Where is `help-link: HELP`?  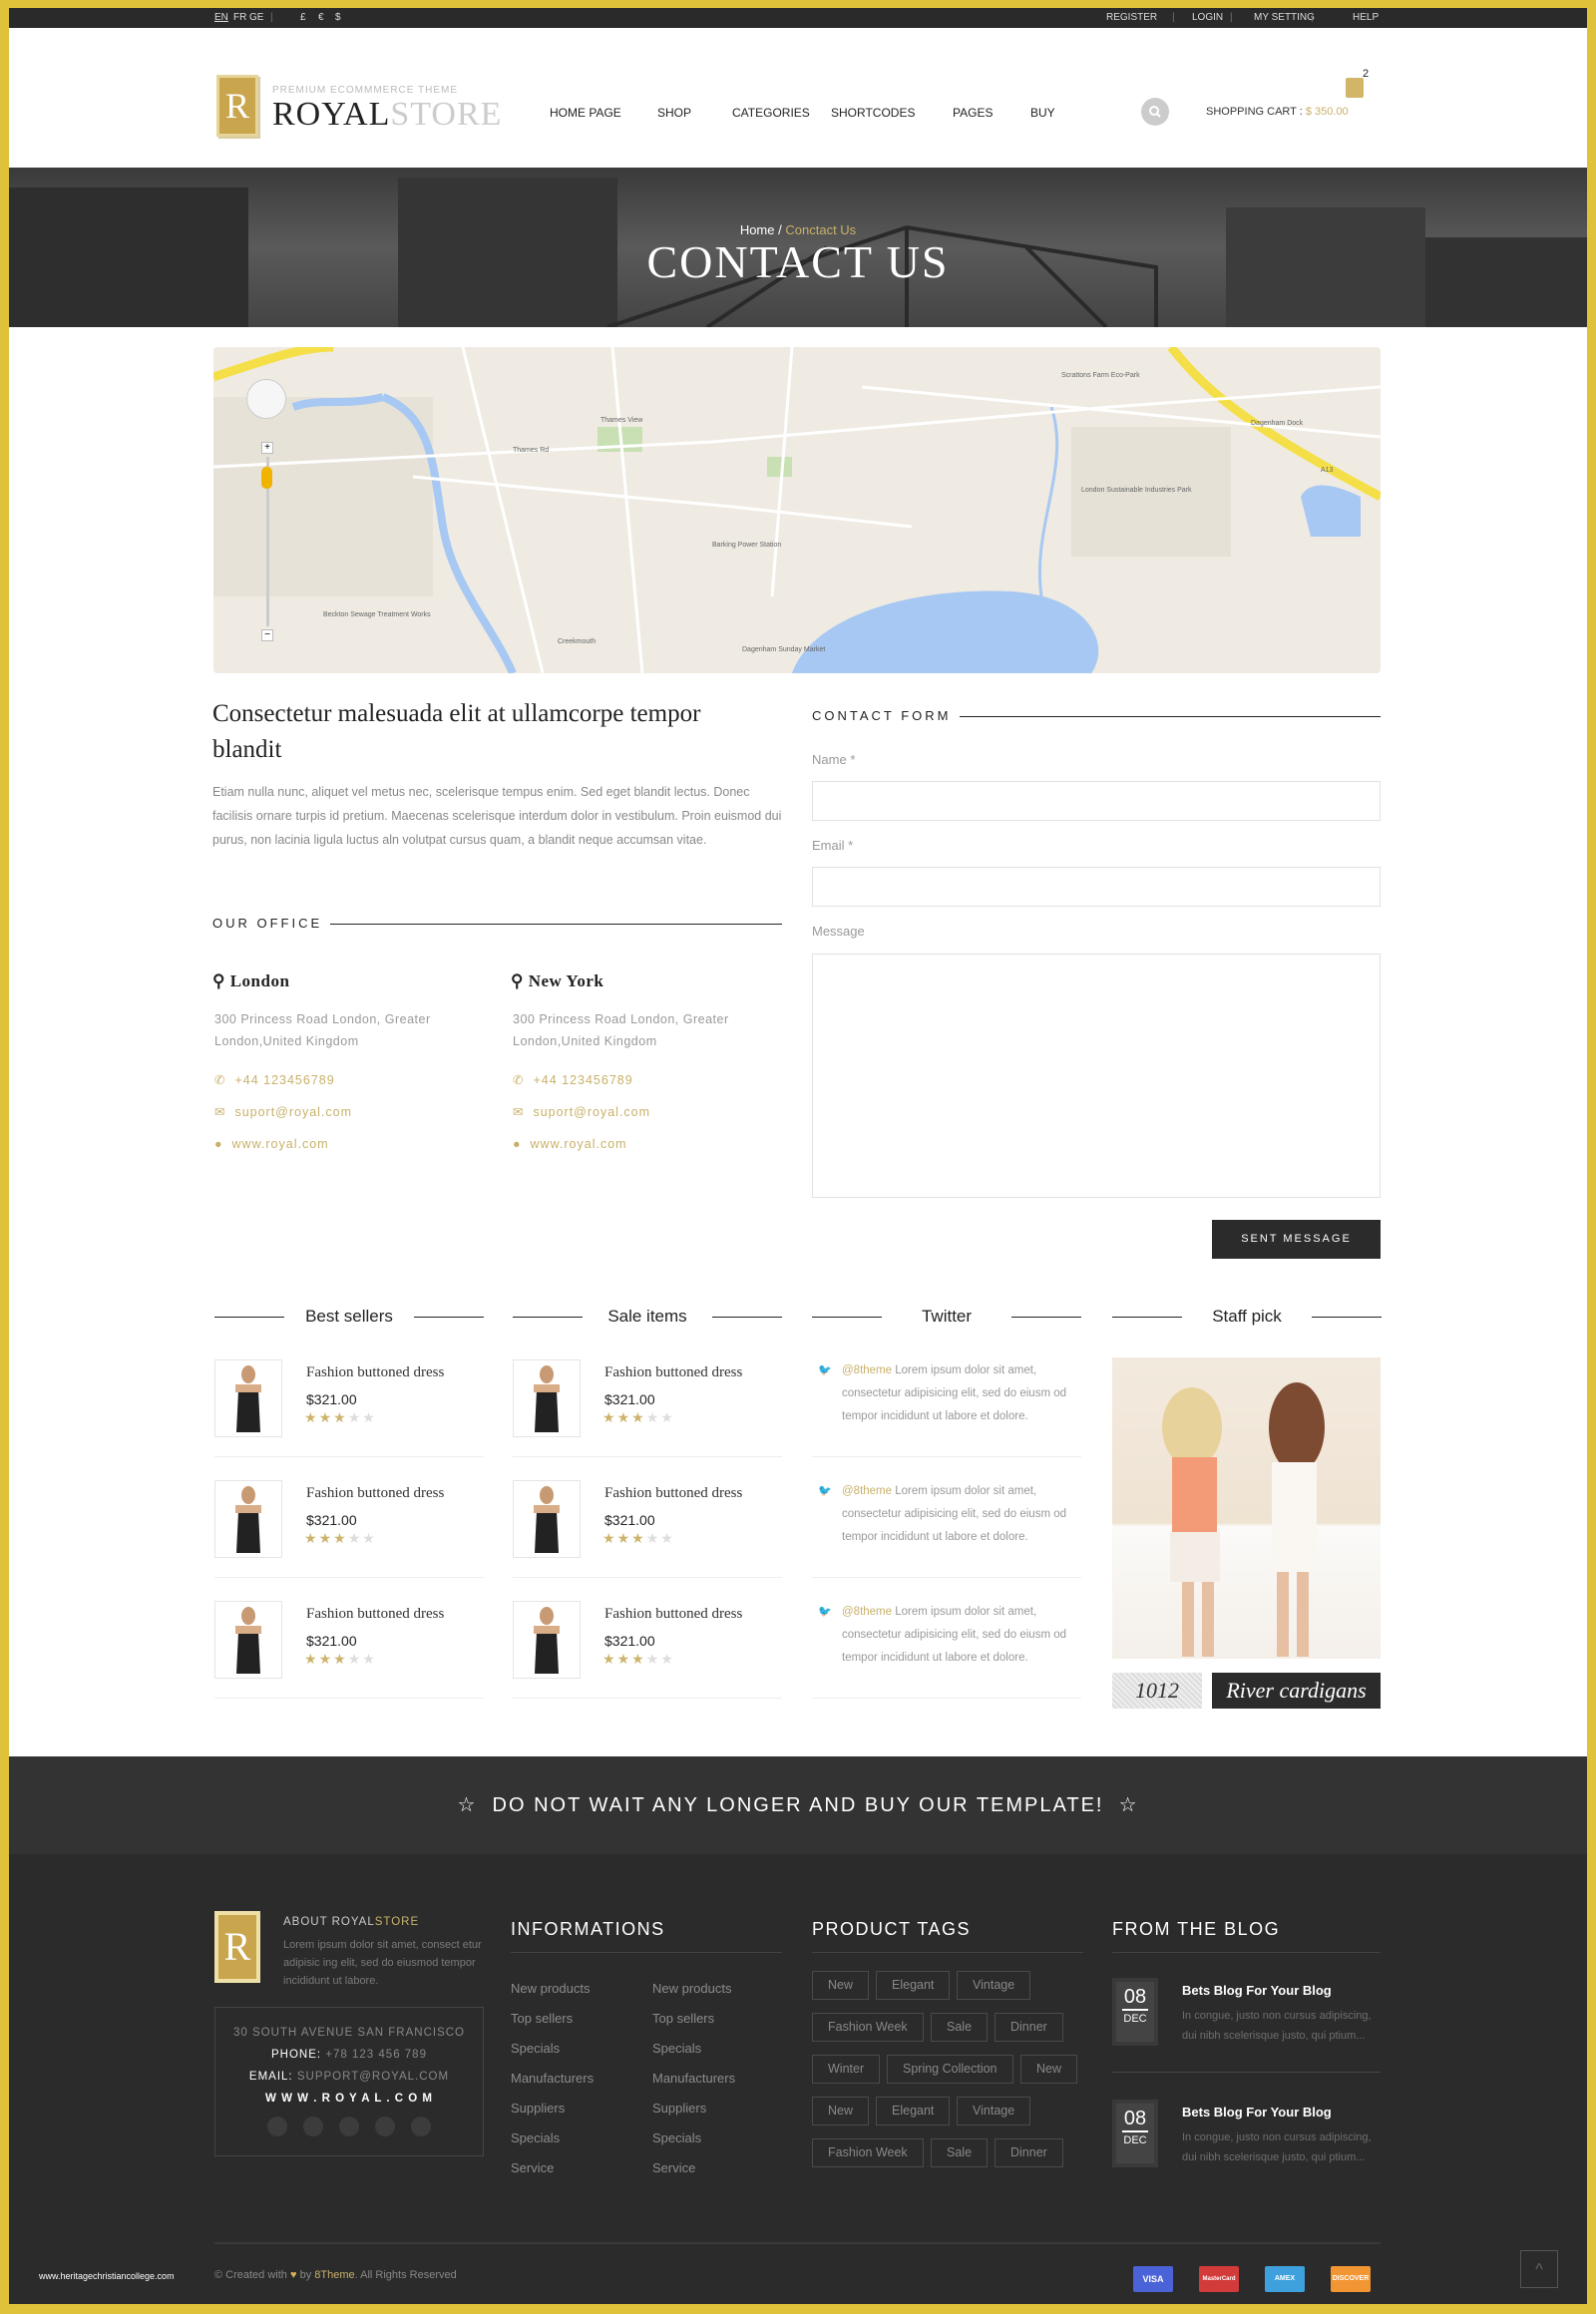
help-link: HELP is located at coordinates (1366, 17).